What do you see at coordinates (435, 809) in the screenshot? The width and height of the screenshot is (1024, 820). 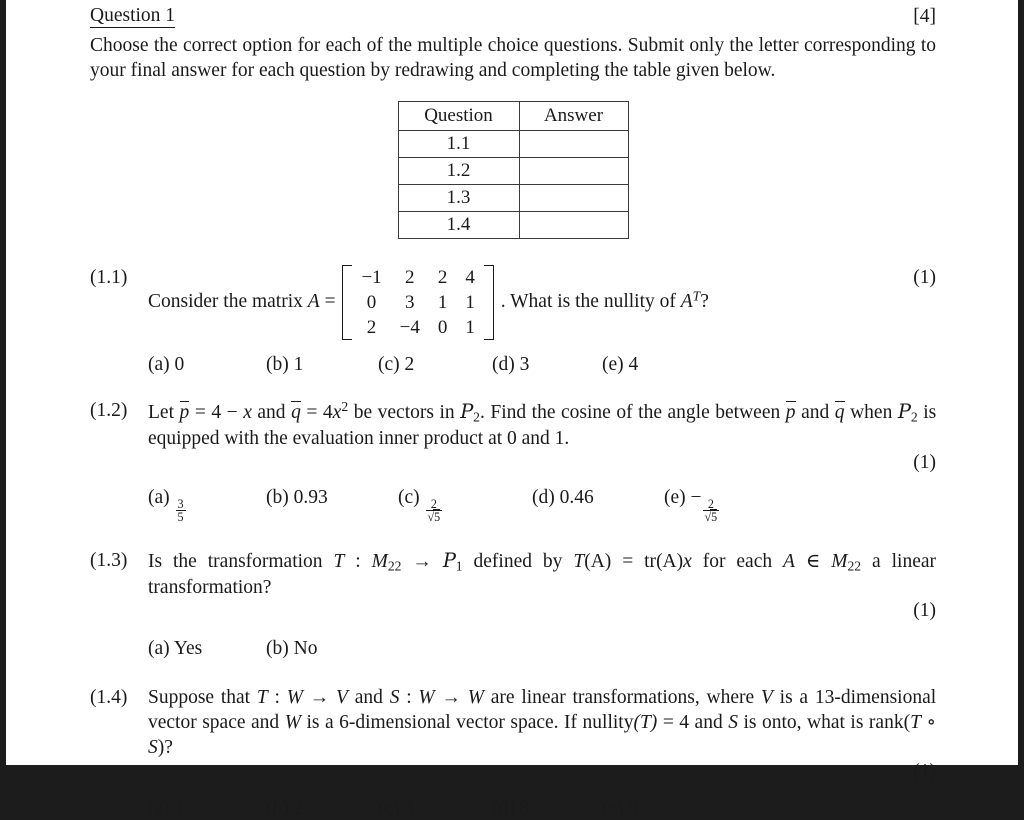 I see `option-1-4-c: (c) 3` at bounding box center [435, 809].